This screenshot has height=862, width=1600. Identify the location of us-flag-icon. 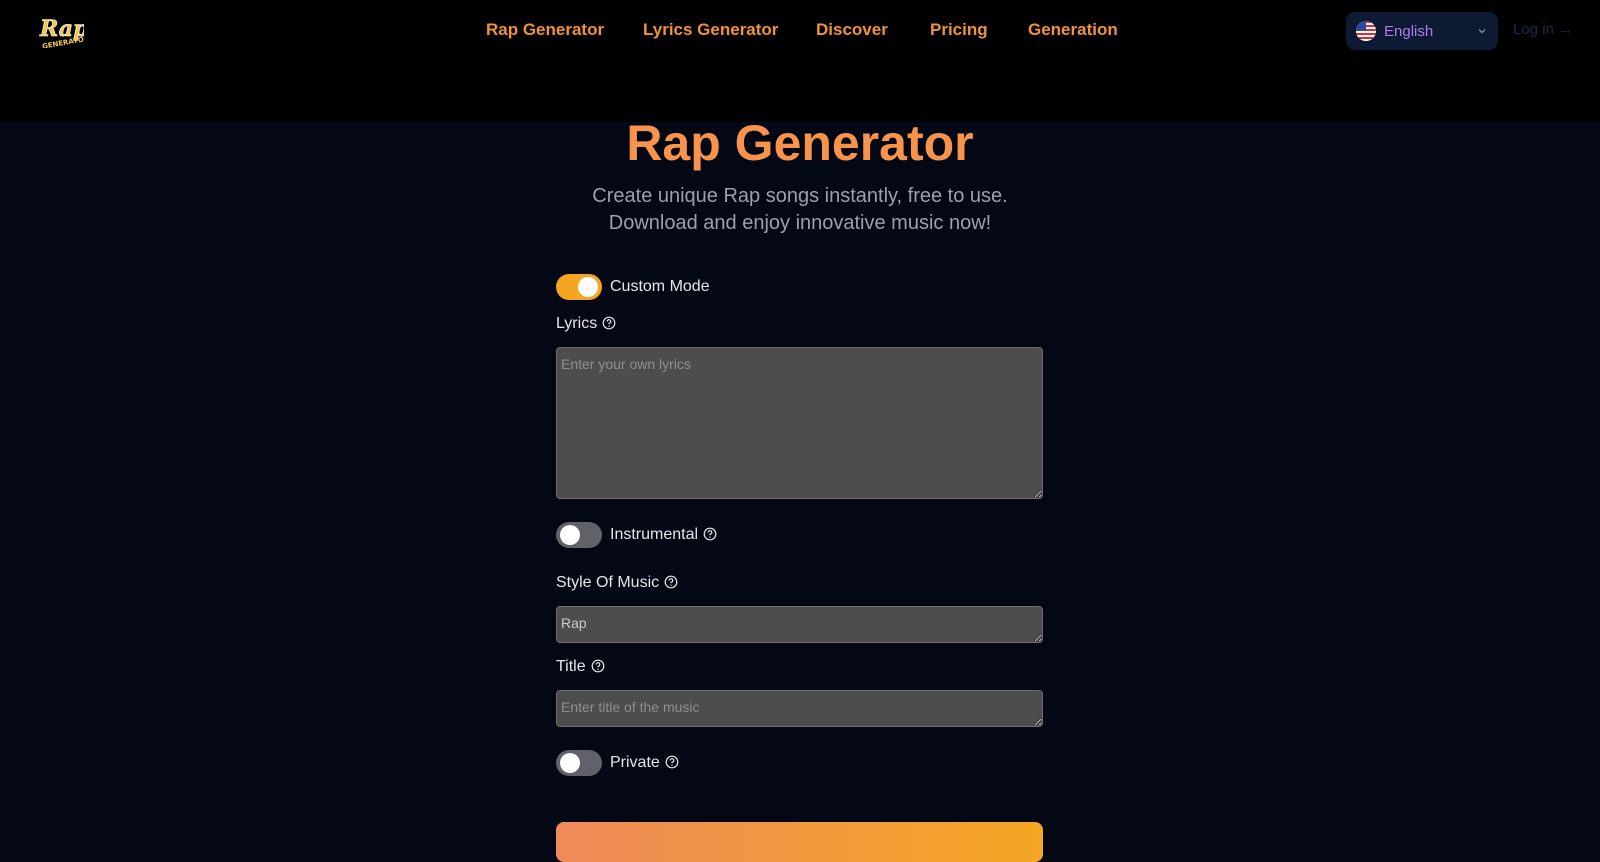
(1366, 31).